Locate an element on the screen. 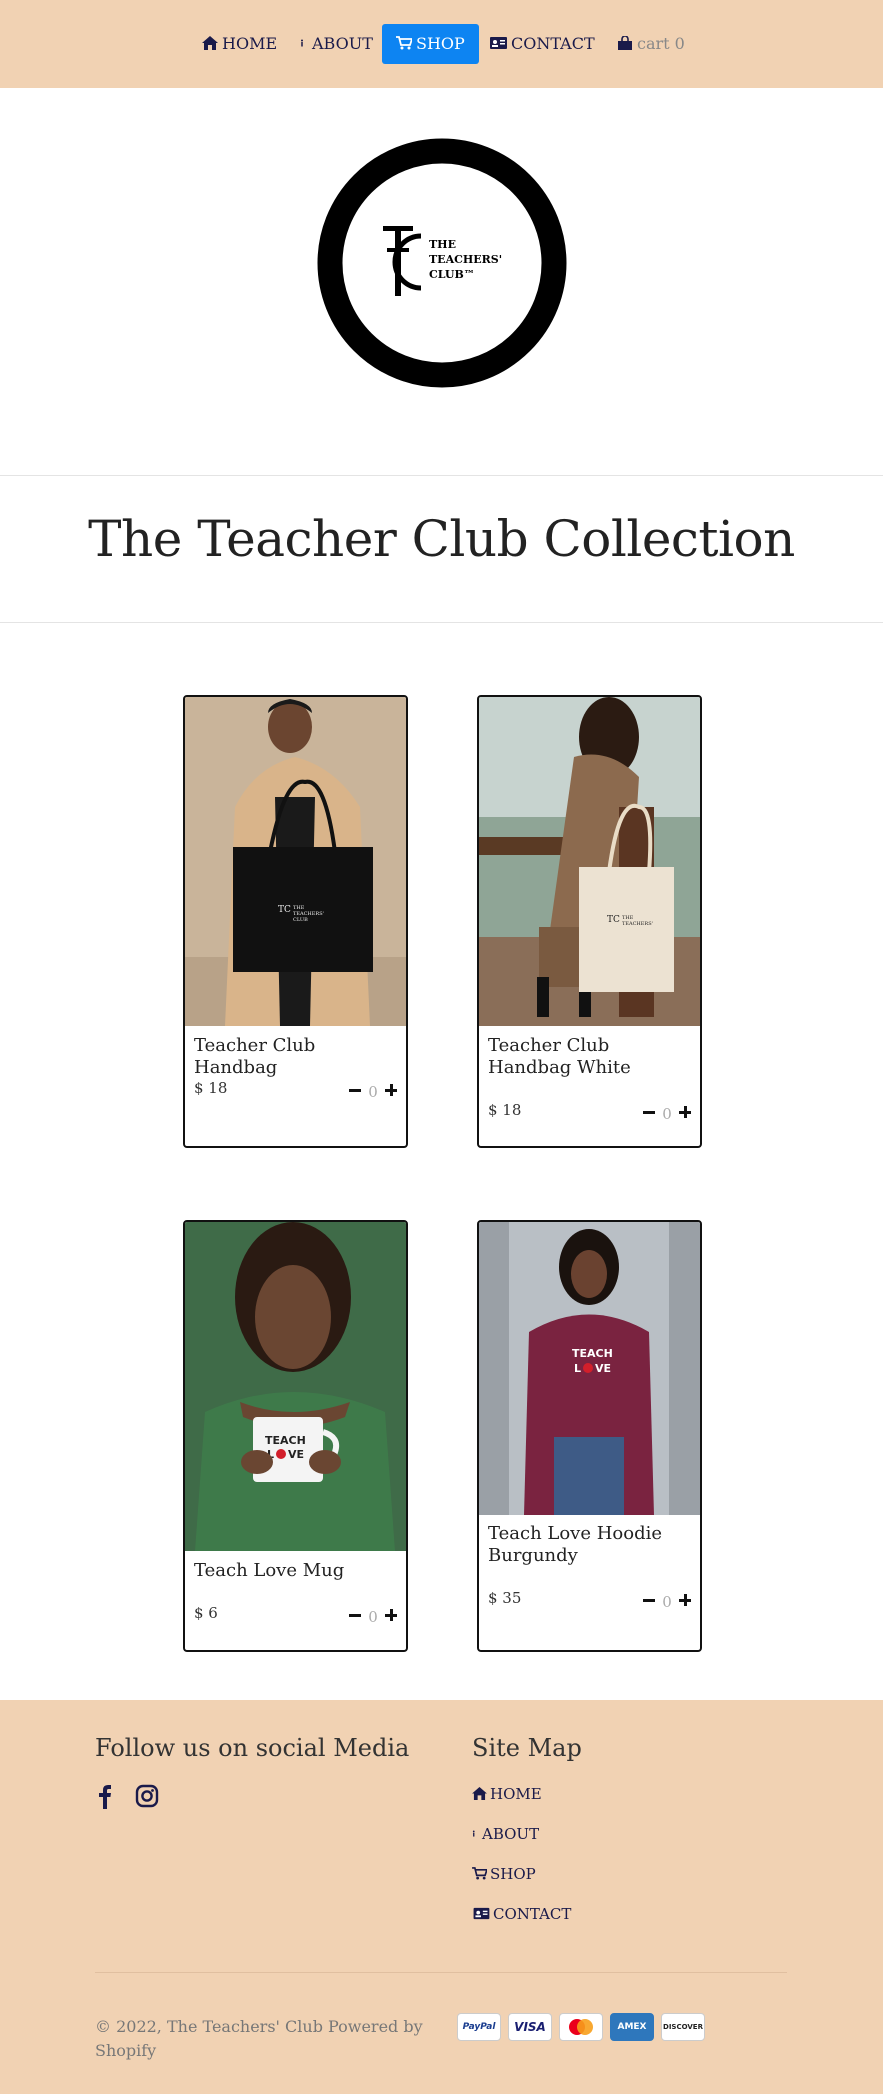 The width and height of the screenshot is (883, 2094). social-heading: Follow us on social Media is located at coordinates (252, 1748).